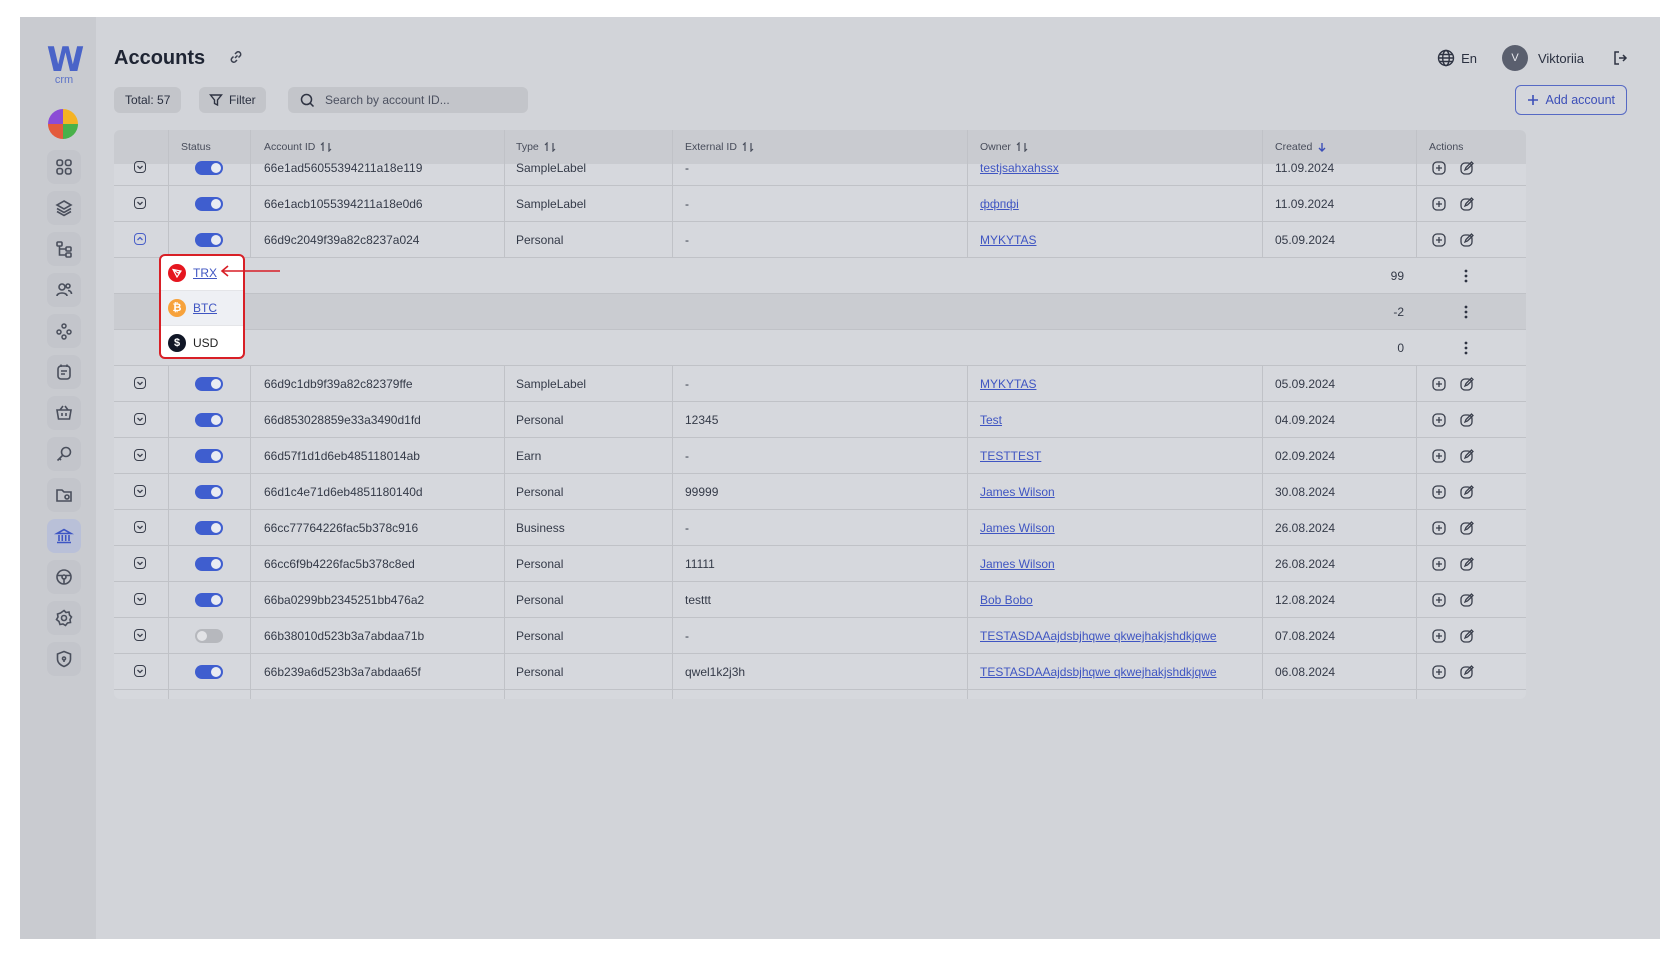 This screenshot has height=963, width=1680. What do you see at coordinates (64, 536) in the screenshot?
I see `nav-bank-icon` at bounding box center [64, 536].